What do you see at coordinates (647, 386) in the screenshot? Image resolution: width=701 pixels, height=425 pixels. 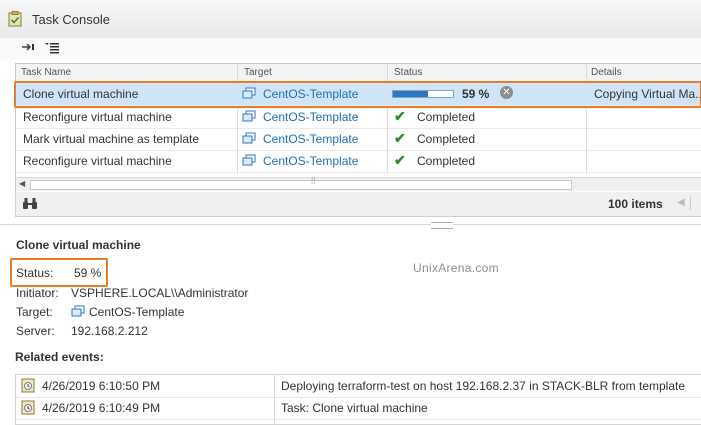 I see `event-text: from template` at bounding box center [647, 386].